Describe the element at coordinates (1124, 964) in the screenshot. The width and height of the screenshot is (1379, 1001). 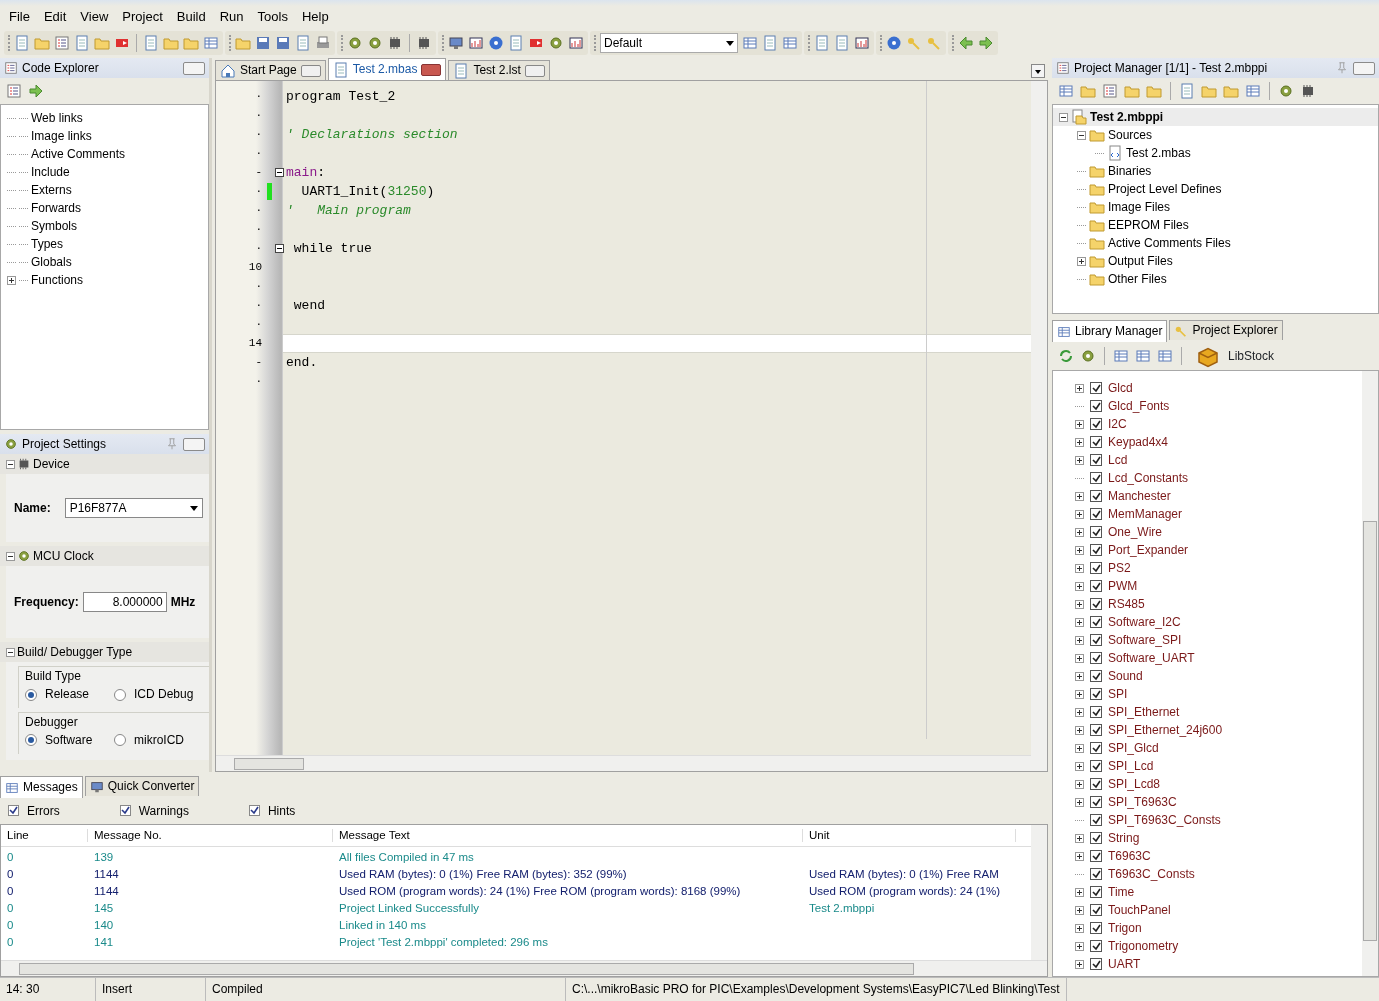
I see `library-name: UART` at that location.